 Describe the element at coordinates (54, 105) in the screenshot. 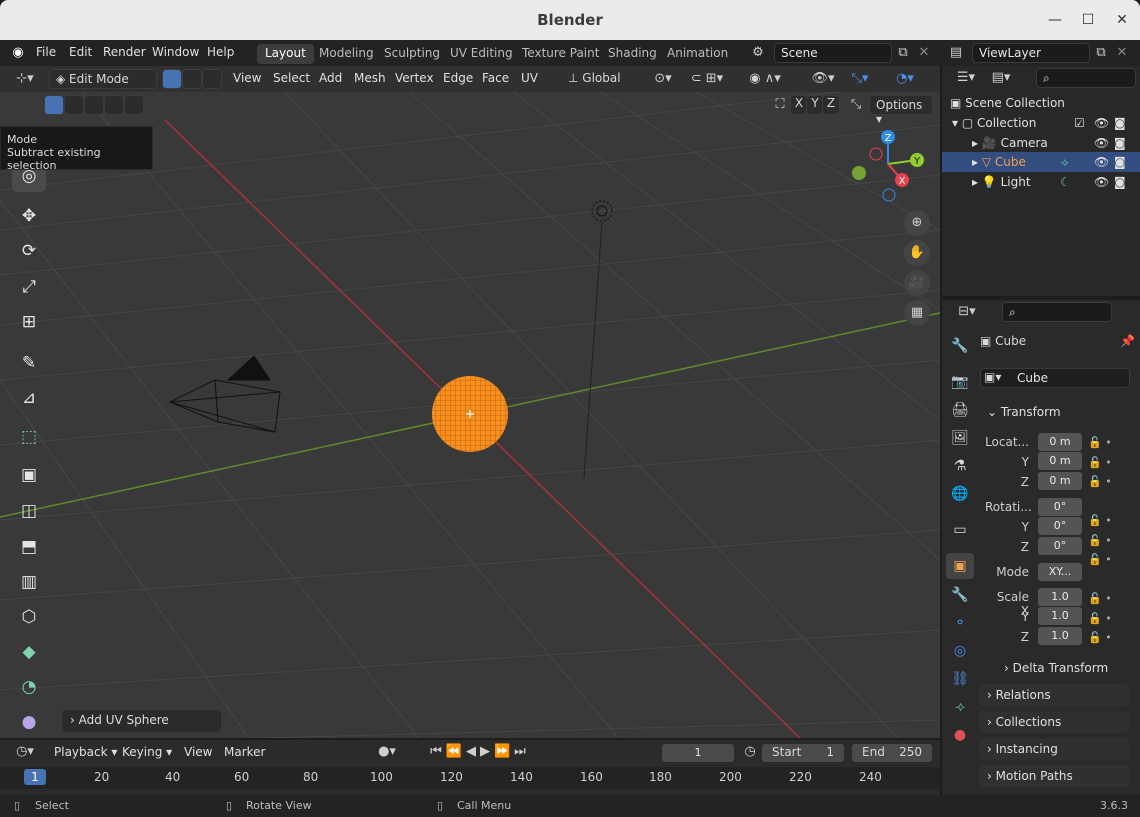

I see `select-new-button` at that location.